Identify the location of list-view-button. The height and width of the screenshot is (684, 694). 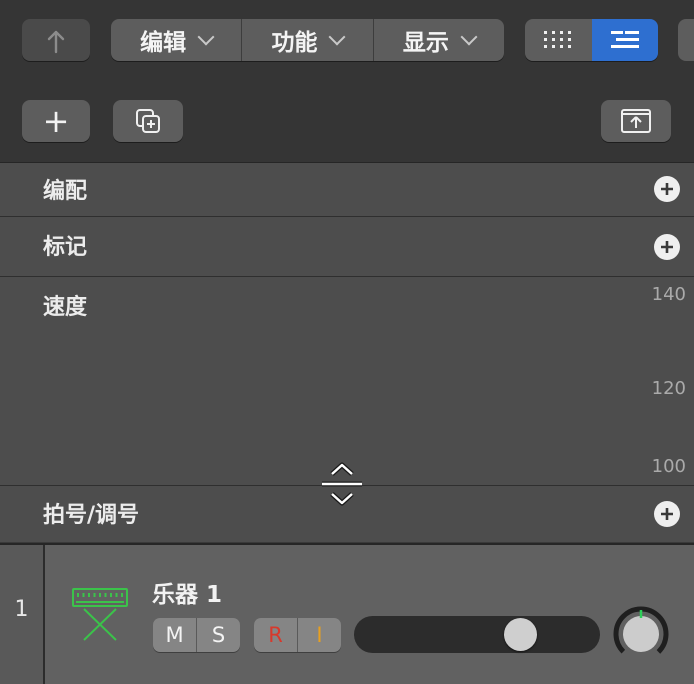
(624, 40).